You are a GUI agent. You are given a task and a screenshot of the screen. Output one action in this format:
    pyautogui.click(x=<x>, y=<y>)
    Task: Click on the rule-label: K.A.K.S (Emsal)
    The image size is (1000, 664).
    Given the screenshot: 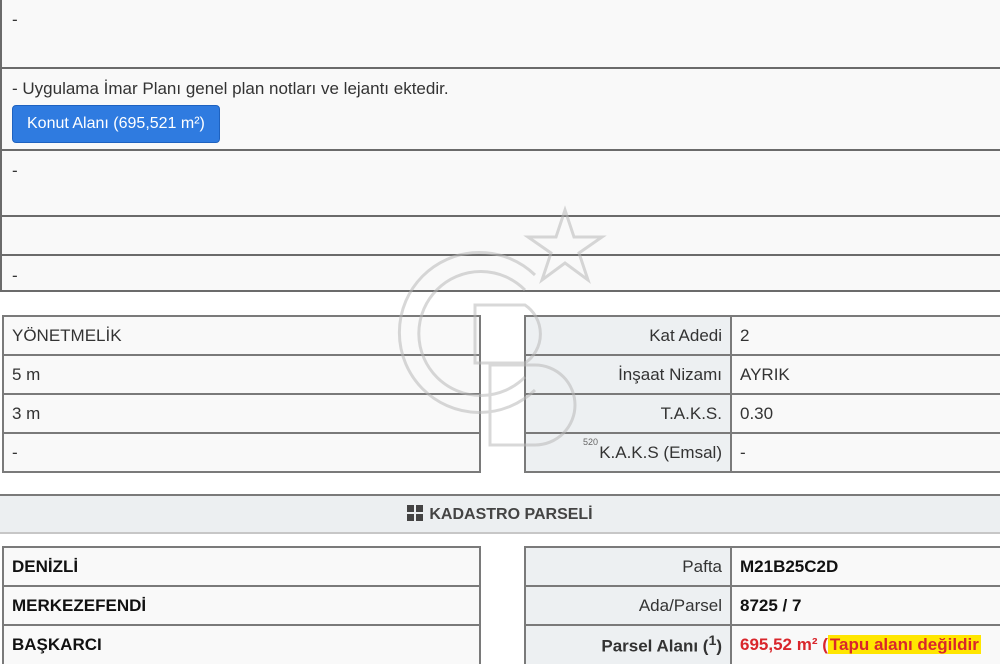 What is the action you would take?
    pyautogui.click(x=628, y=452)
    